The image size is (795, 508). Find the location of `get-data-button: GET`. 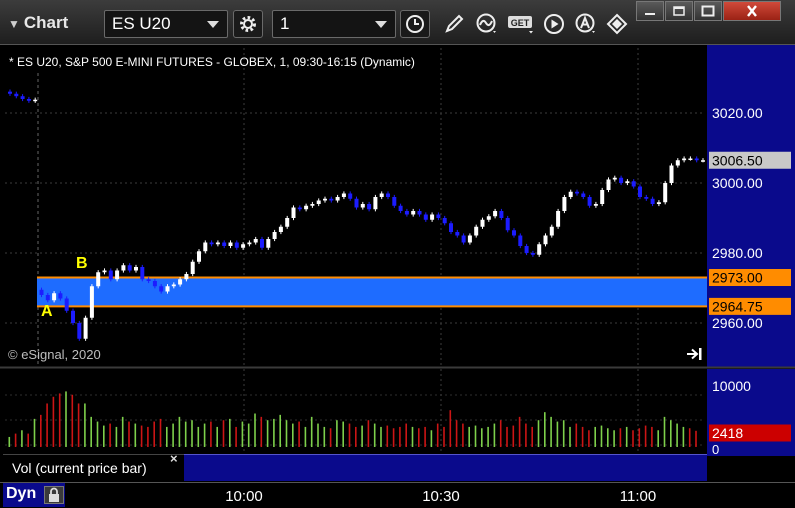

get-data-button: GET is located at coordinates (522, 24).